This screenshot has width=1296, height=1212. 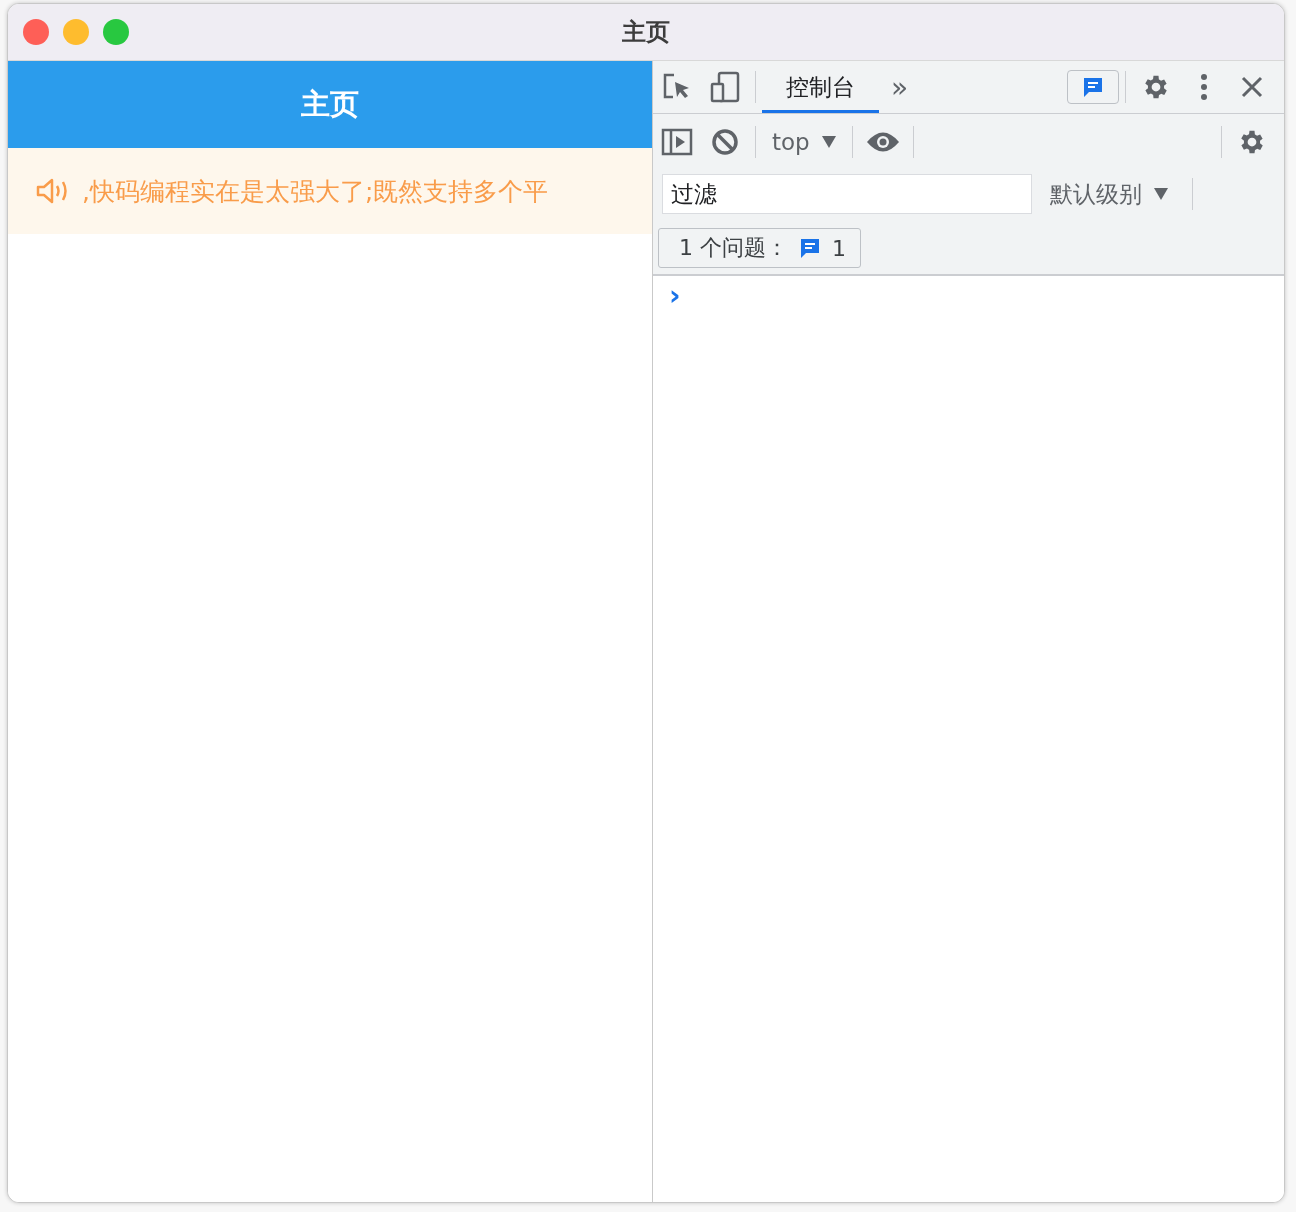 I want to click on more-tabs-button: », so click(x=900, y=87).